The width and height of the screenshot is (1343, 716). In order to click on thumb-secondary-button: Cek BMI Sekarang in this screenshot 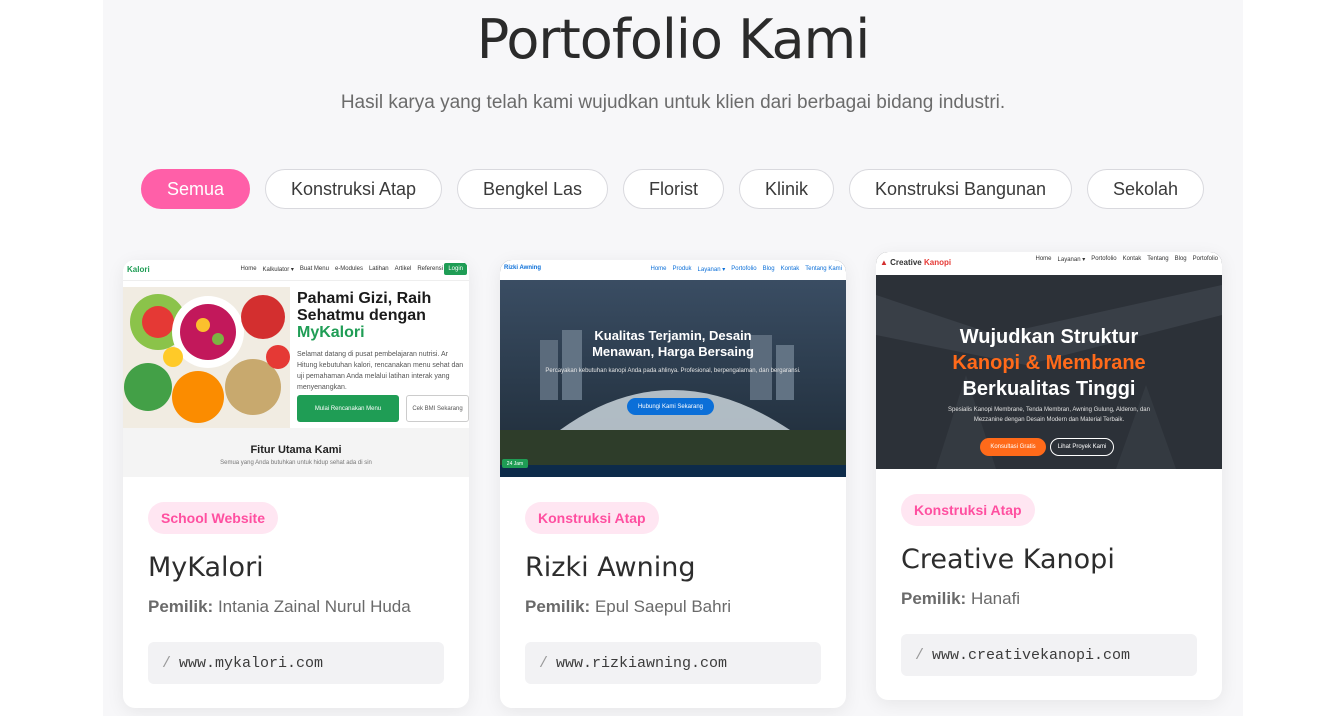, I will do `click(437, 408)`.